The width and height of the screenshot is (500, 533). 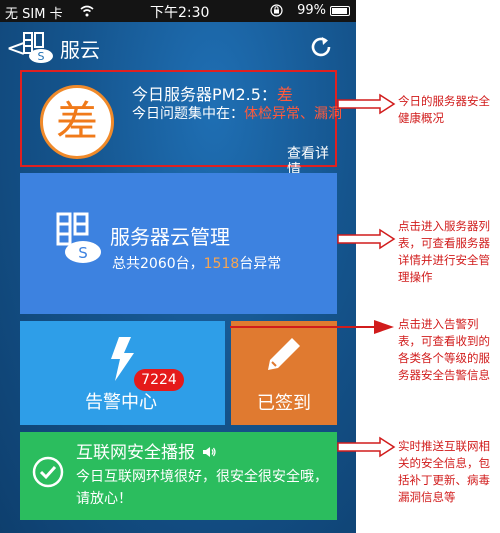 I want to click on security-news-card: 互联网安全播报 今日互联网环境很好，很安全很安全哦，请放心！, so click(x=178, y=476).